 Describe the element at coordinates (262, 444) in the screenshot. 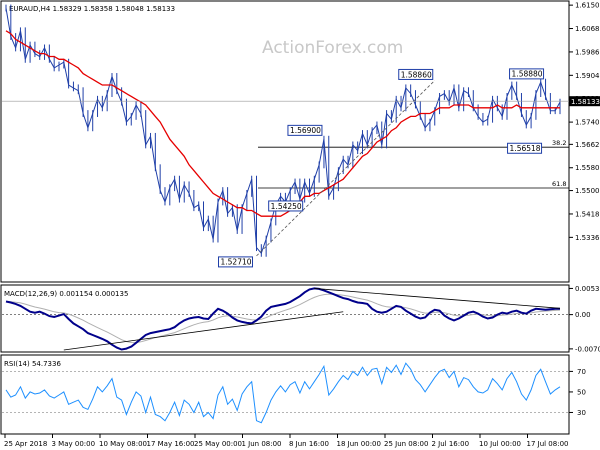

I see `x-tick-label: 1 Jun 08:00` at that location.